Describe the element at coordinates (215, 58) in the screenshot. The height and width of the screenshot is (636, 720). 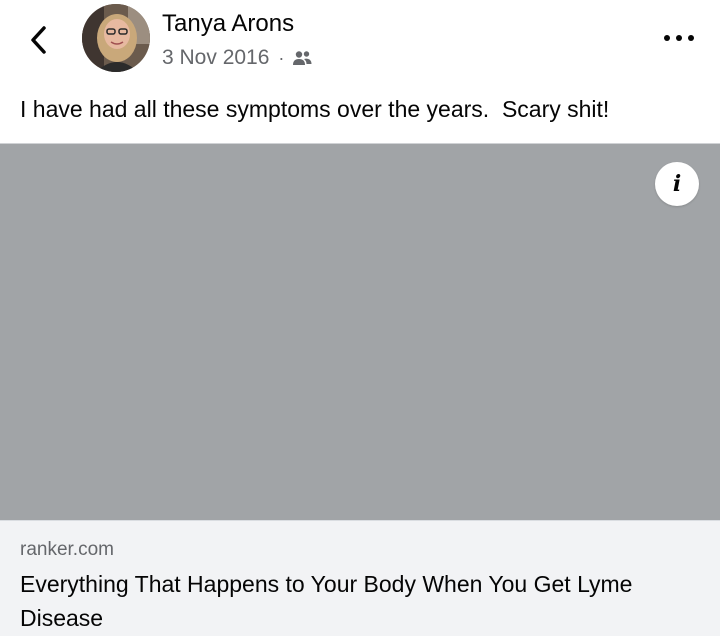
I see `post-date: 3 Nov 2016` at that location.